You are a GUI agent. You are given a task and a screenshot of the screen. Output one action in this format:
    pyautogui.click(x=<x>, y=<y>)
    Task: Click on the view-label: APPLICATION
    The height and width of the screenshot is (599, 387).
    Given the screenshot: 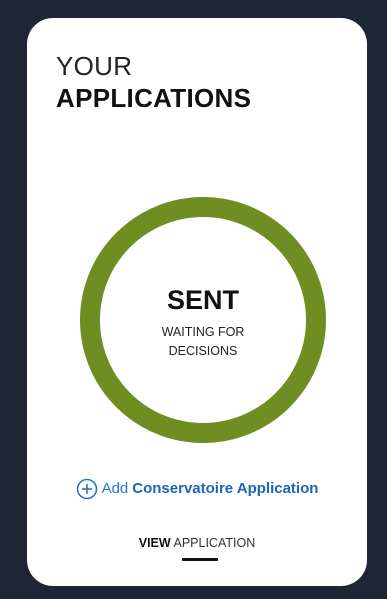 What is the action you would take?
    pyautogui.click(x=214, y=543)
    